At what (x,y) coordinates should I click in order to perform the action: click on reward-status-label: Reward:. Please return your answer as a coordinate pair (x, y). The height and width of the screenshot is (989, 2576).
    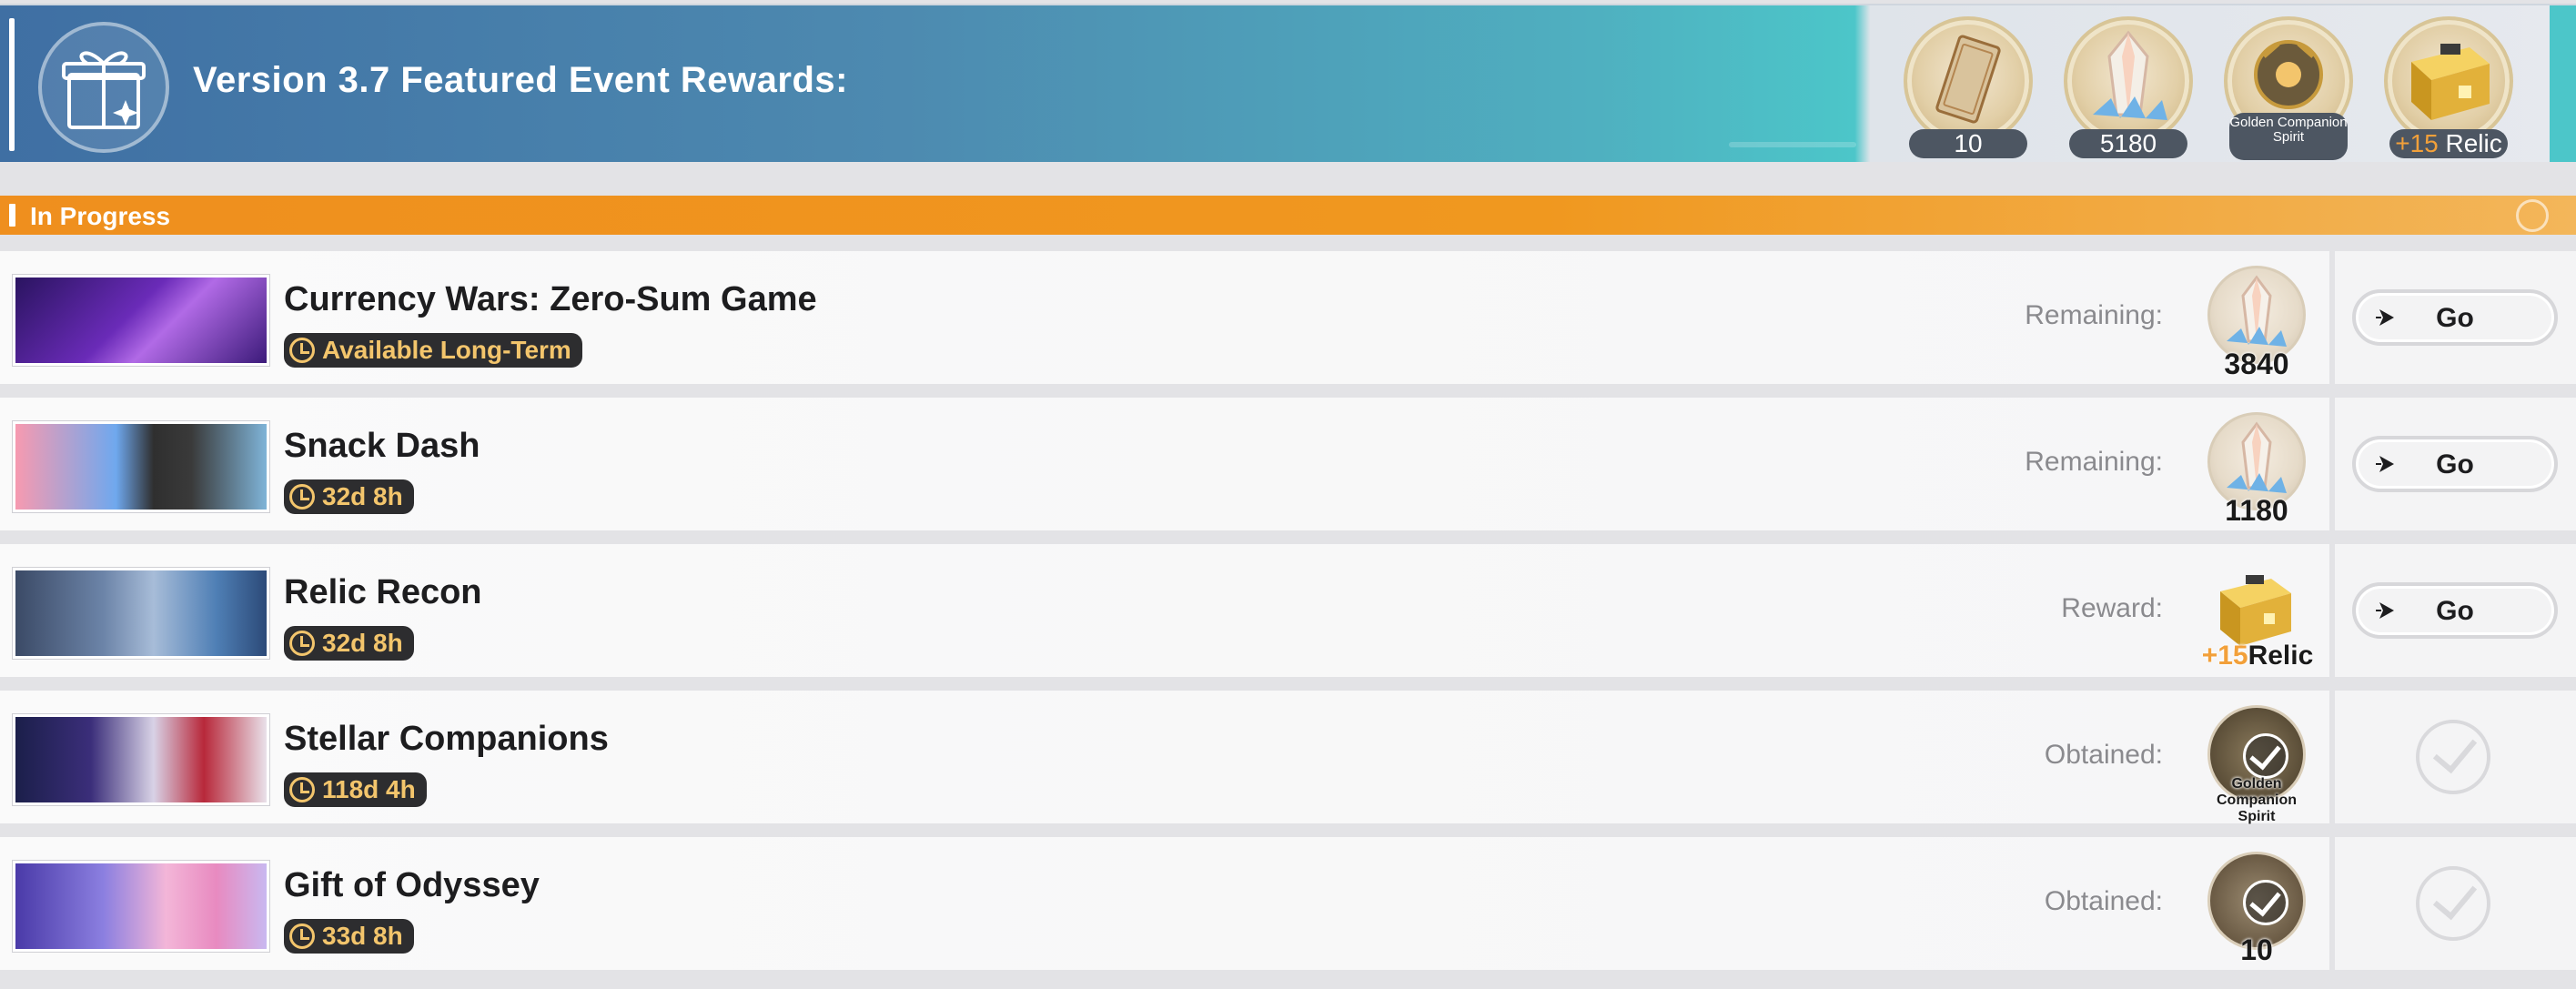
    Looking at the image, I should click on (2112, 608).